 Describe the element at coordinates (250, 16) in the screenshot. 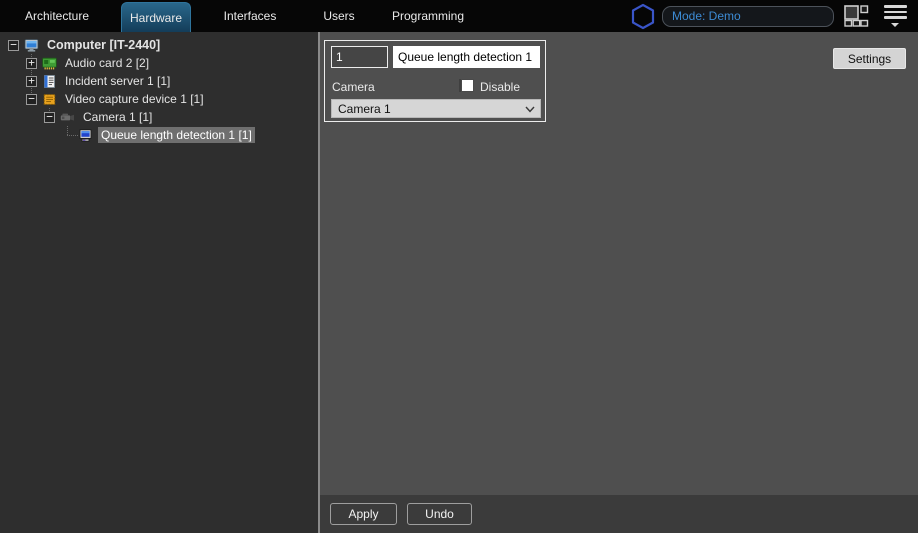

I see `tab-interfaces: Interfaces` at that location.